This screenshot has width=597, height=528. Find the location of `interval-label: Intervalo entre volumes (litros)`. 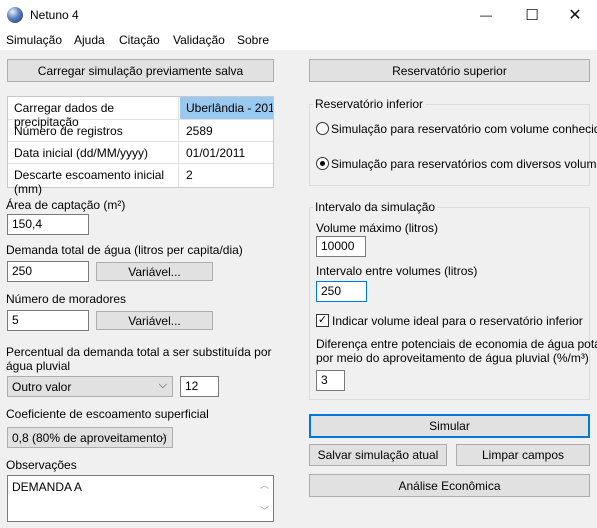

interval-label: Intervalo entre volumes (litros) is located at coordinates (397, 271).